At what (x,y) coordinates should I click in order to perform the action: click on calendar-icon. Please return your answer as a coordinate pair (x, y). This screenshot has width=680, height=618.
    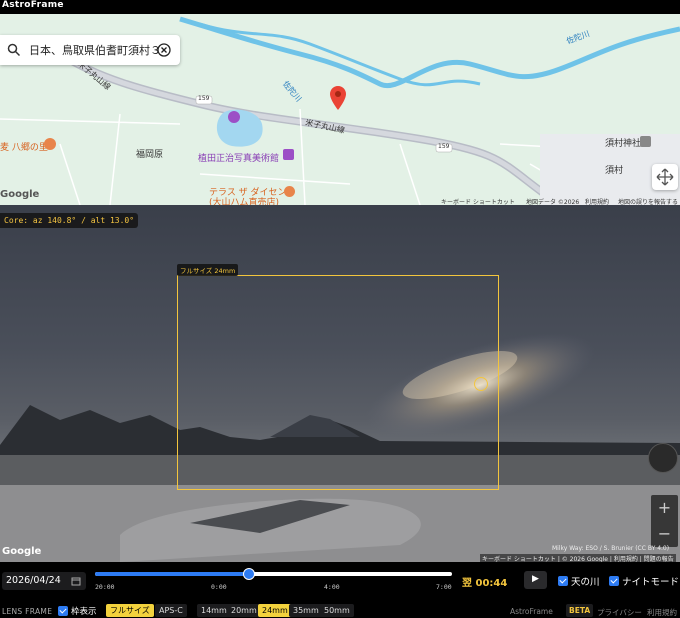
    Looking at the image, I should click on (76, 581).